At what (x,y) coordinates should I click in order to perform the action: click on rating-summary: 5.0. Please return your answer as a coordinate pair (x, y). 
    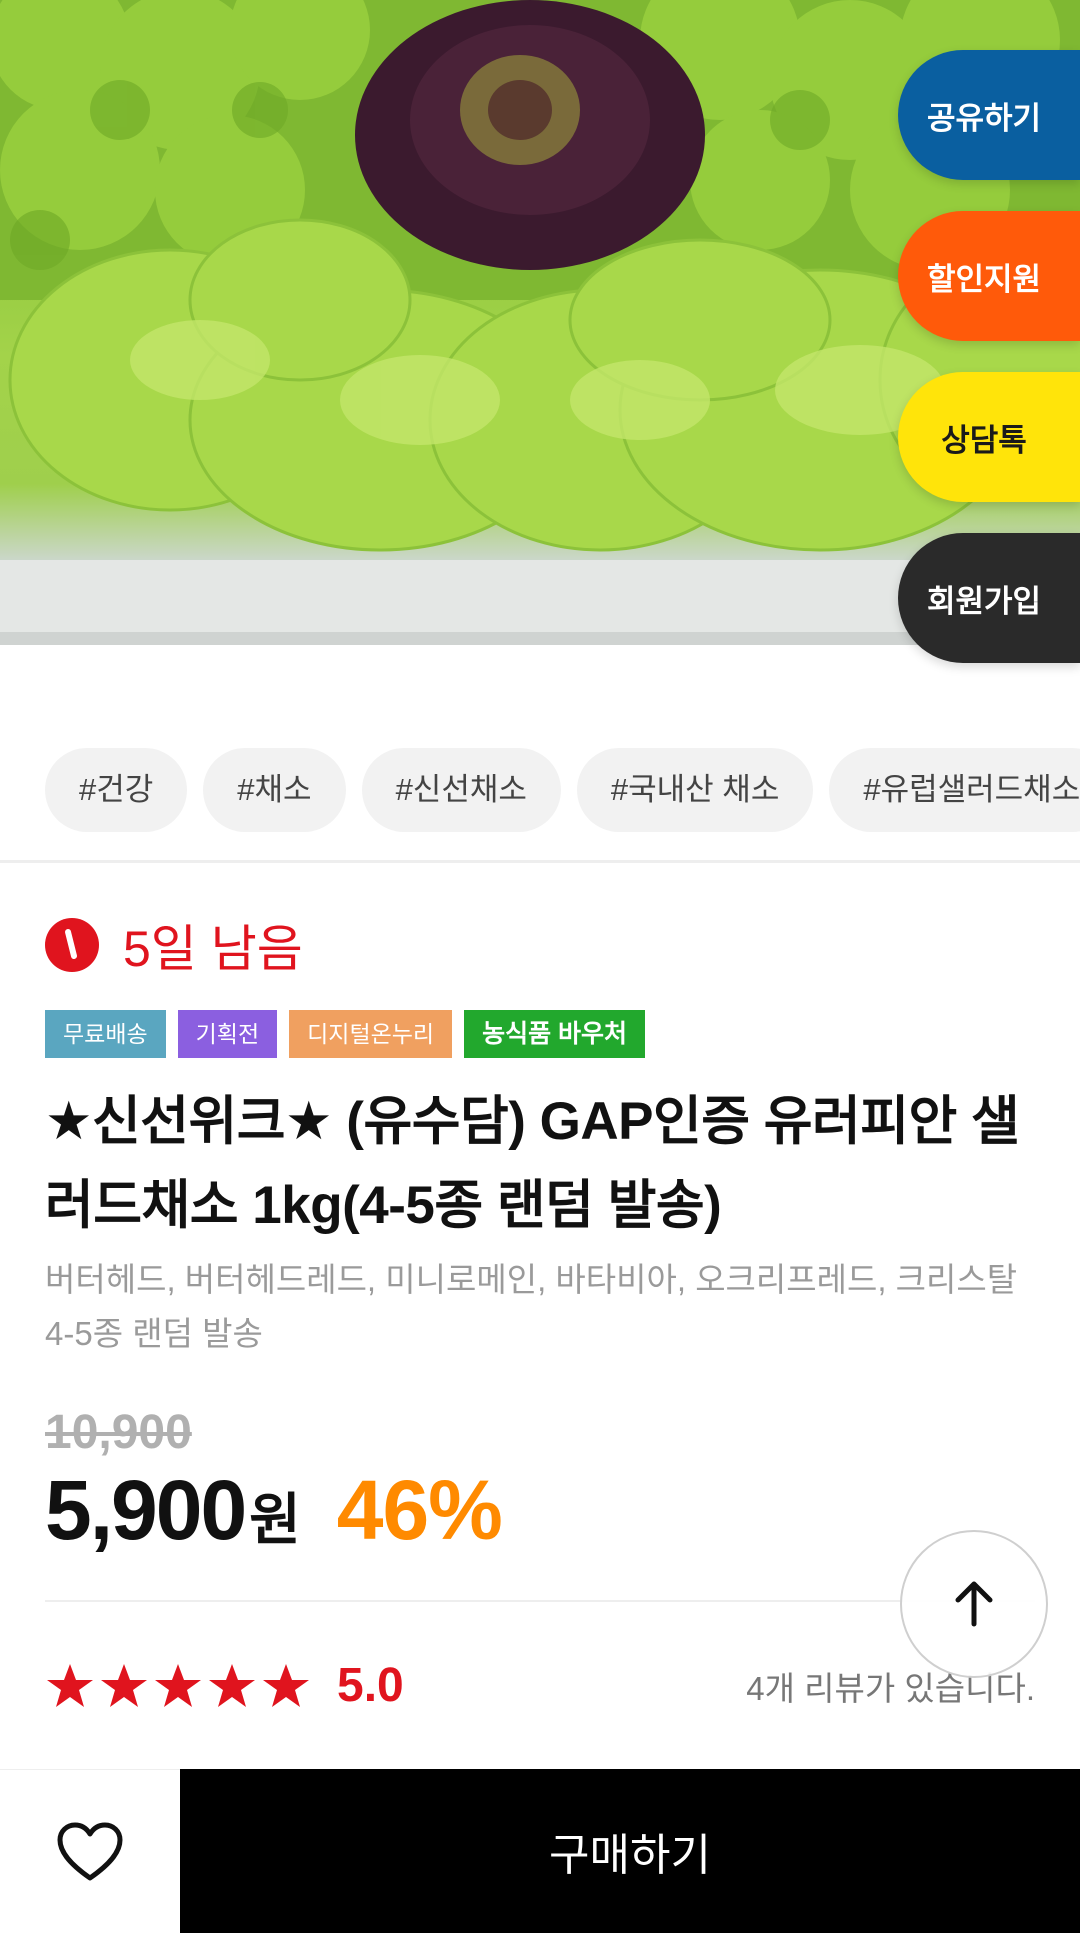
    Looking at the image, I should click on (224, 1685).